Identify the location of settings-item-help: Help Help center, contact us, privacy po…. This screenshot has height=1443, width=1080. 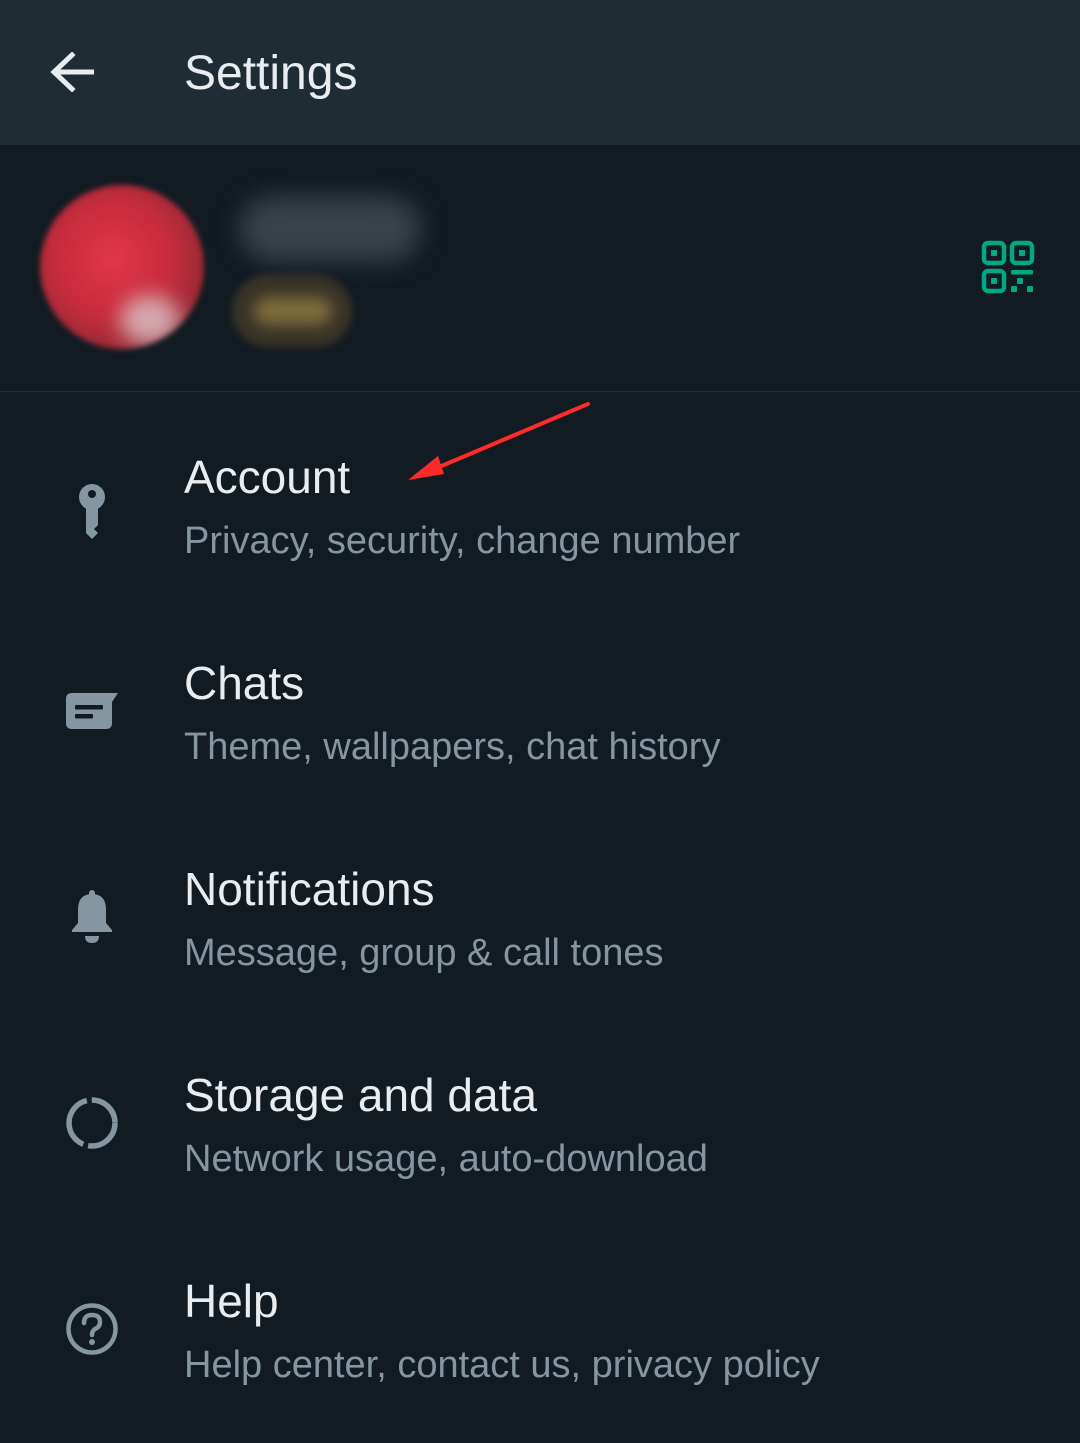
(540, 1339).